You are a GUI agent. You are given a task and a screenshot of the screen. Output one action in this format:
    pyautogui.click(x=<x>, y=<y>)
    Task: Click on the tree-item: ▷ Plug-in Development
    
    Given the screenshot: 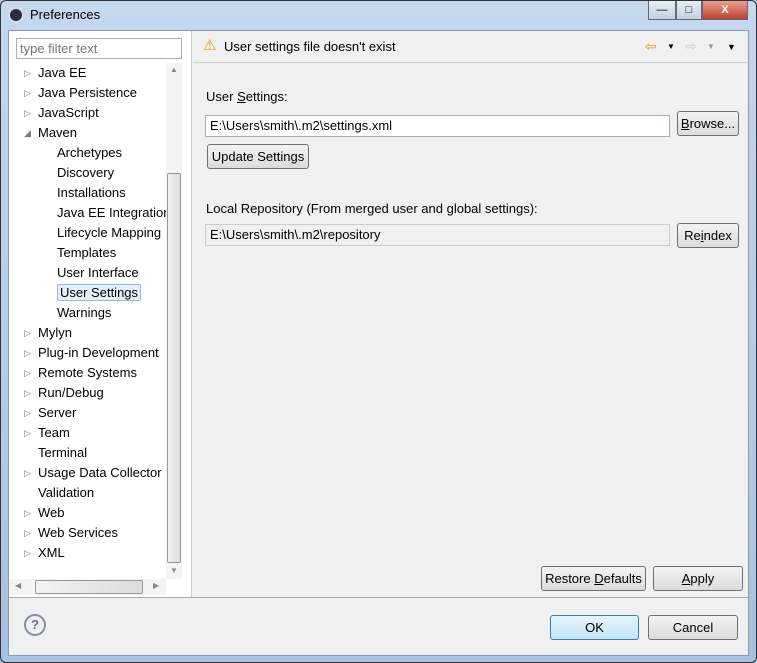 What is the action you would take?
    pyautogui.click(x=91, y=353)
    